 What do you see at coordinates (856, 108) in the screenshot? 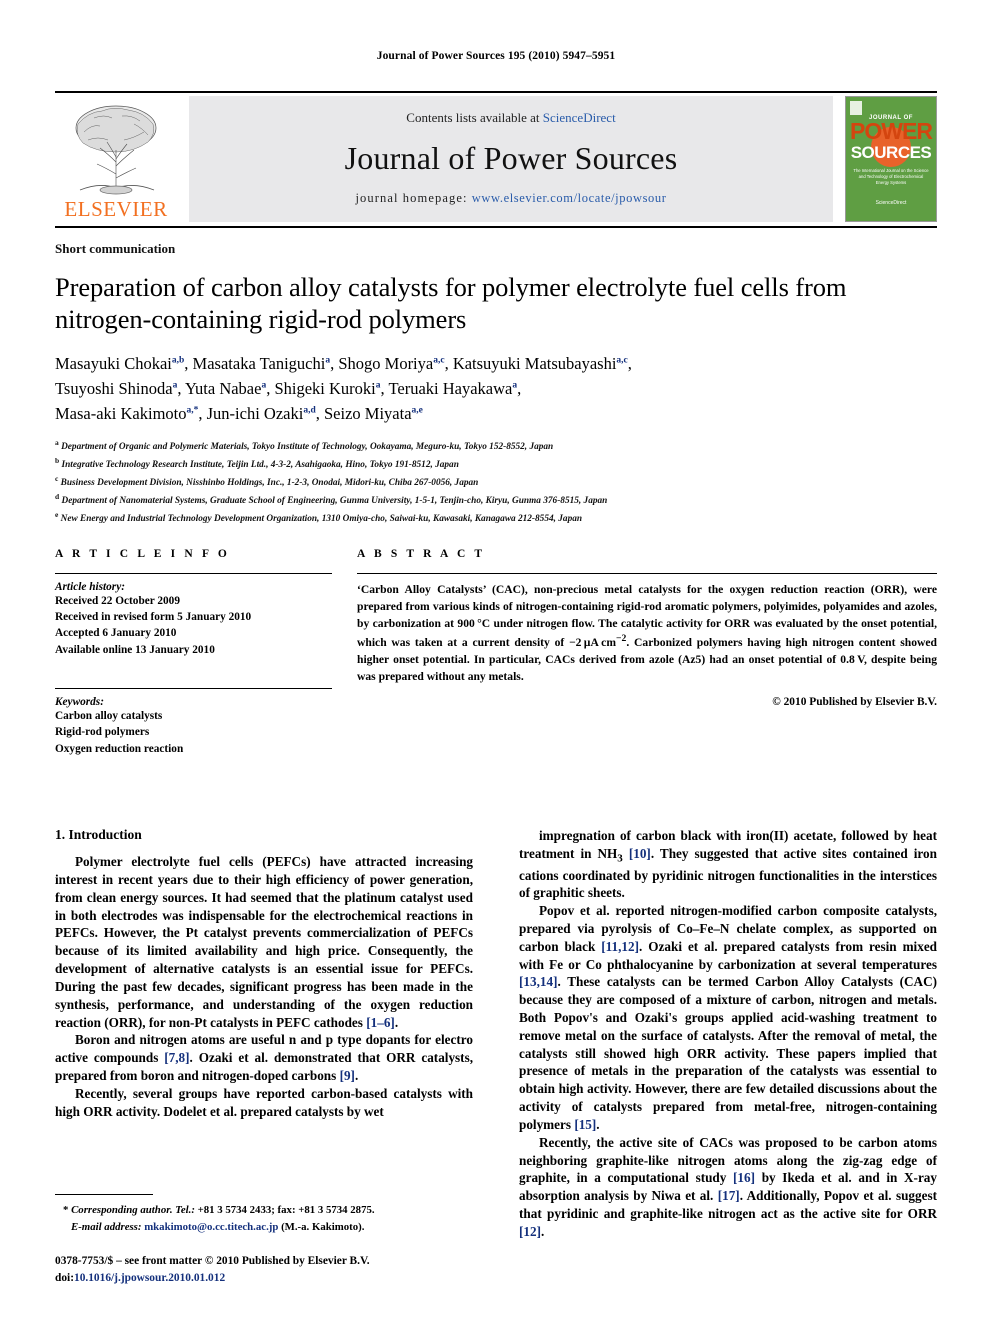
I see `cover-elsevier-mark` at bounding box center [856, 108].